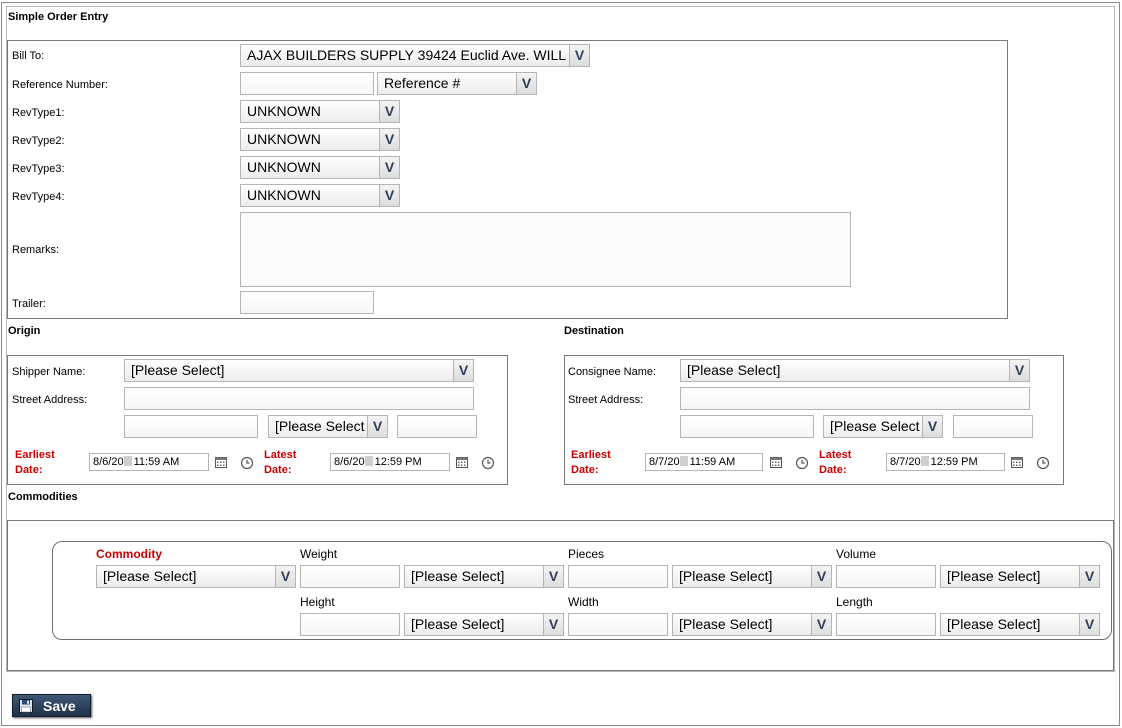 This screenshot has height=728, width=1122. Describe the element at coordinates (49, 372) in the screenshot. I see `shipper-name-label: Shipper Name:` at that location.